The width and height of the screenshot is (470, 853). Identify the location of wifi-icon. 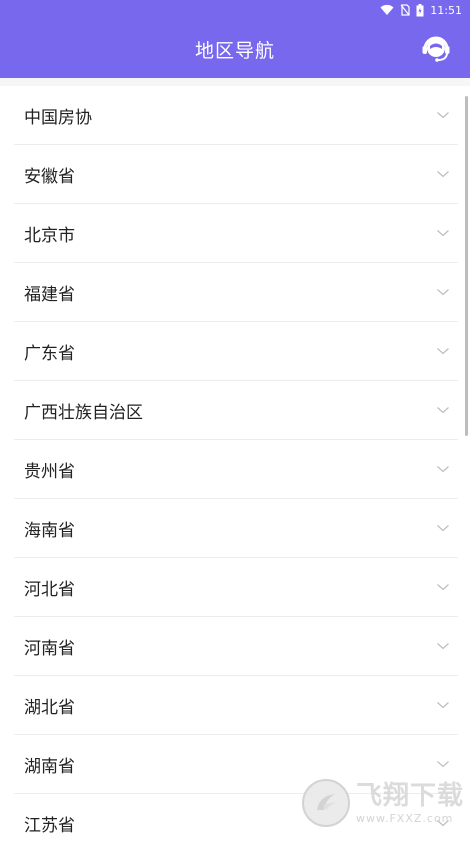
(387, 9).